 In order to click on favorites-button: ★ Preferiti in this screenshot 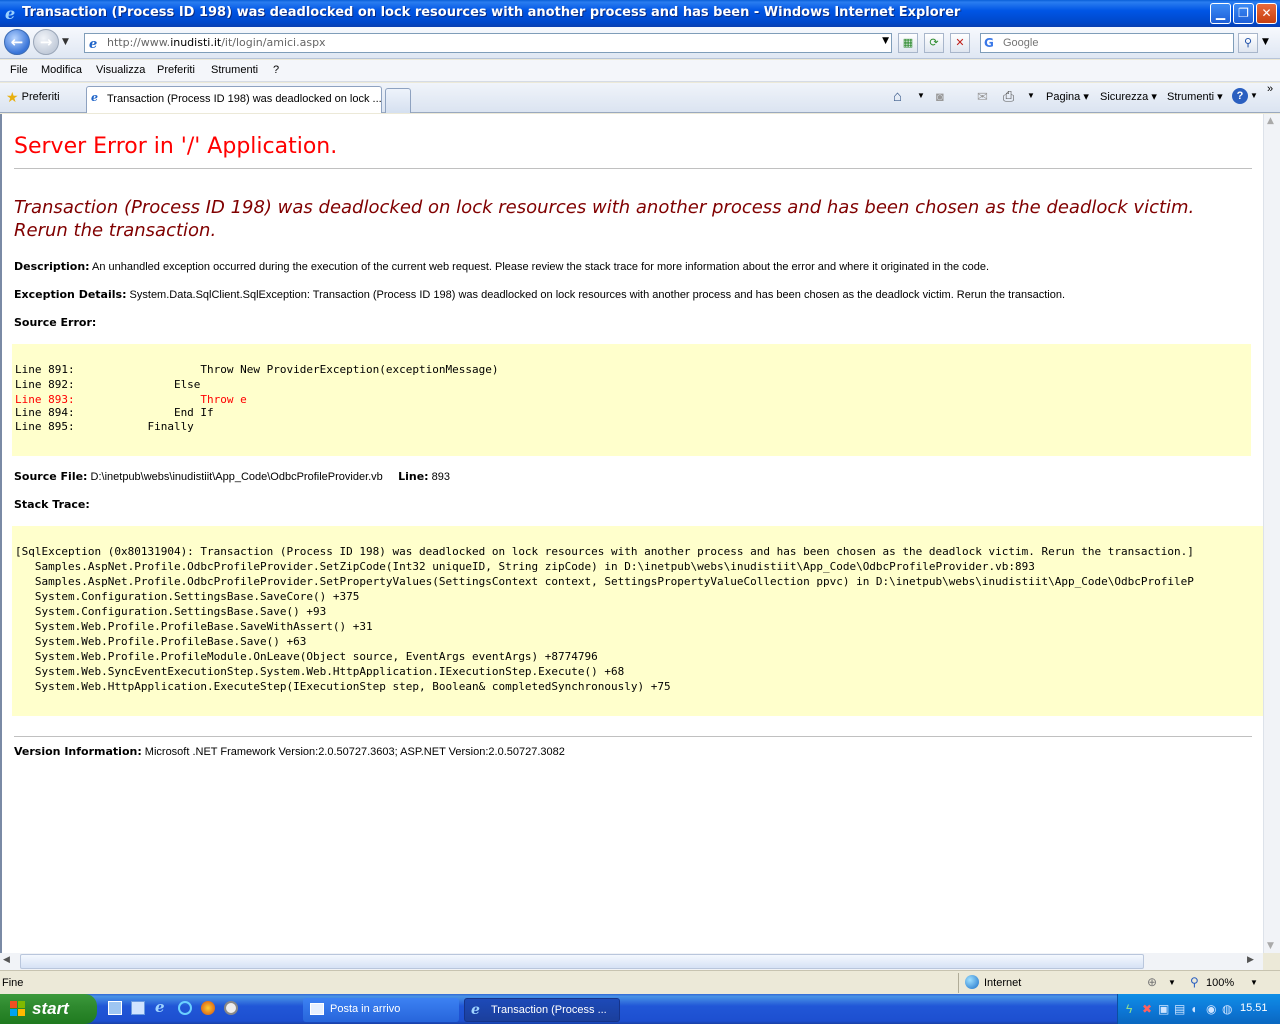, I will do `click(33, 98)`.